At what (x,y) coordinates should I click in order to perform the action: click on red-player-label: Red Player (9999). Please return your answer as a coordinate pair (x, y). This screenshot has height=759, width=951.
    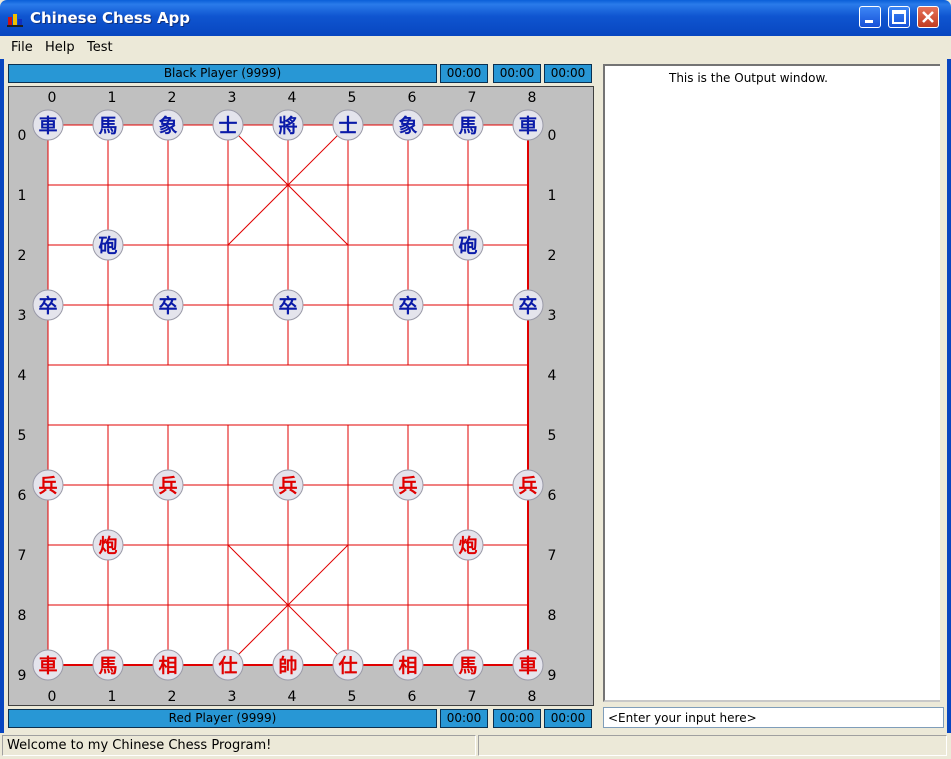
    Looking at the image, I should click on (222, 718).